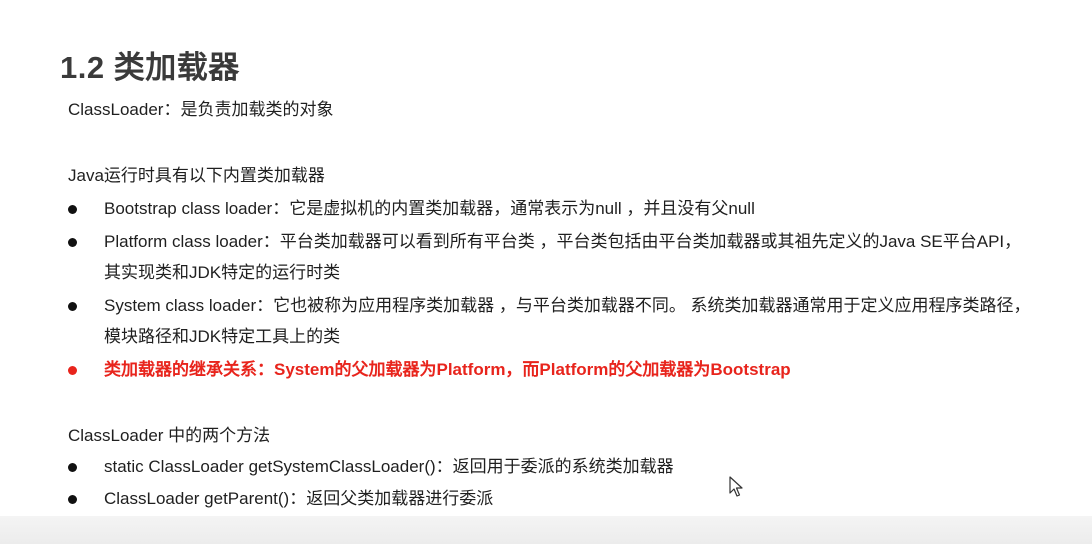 This screenshot has width=1092, height=544. Describe the element at coordinates (736, 486) in the screenshot. I see `mouse-pointer-icon` at that location.